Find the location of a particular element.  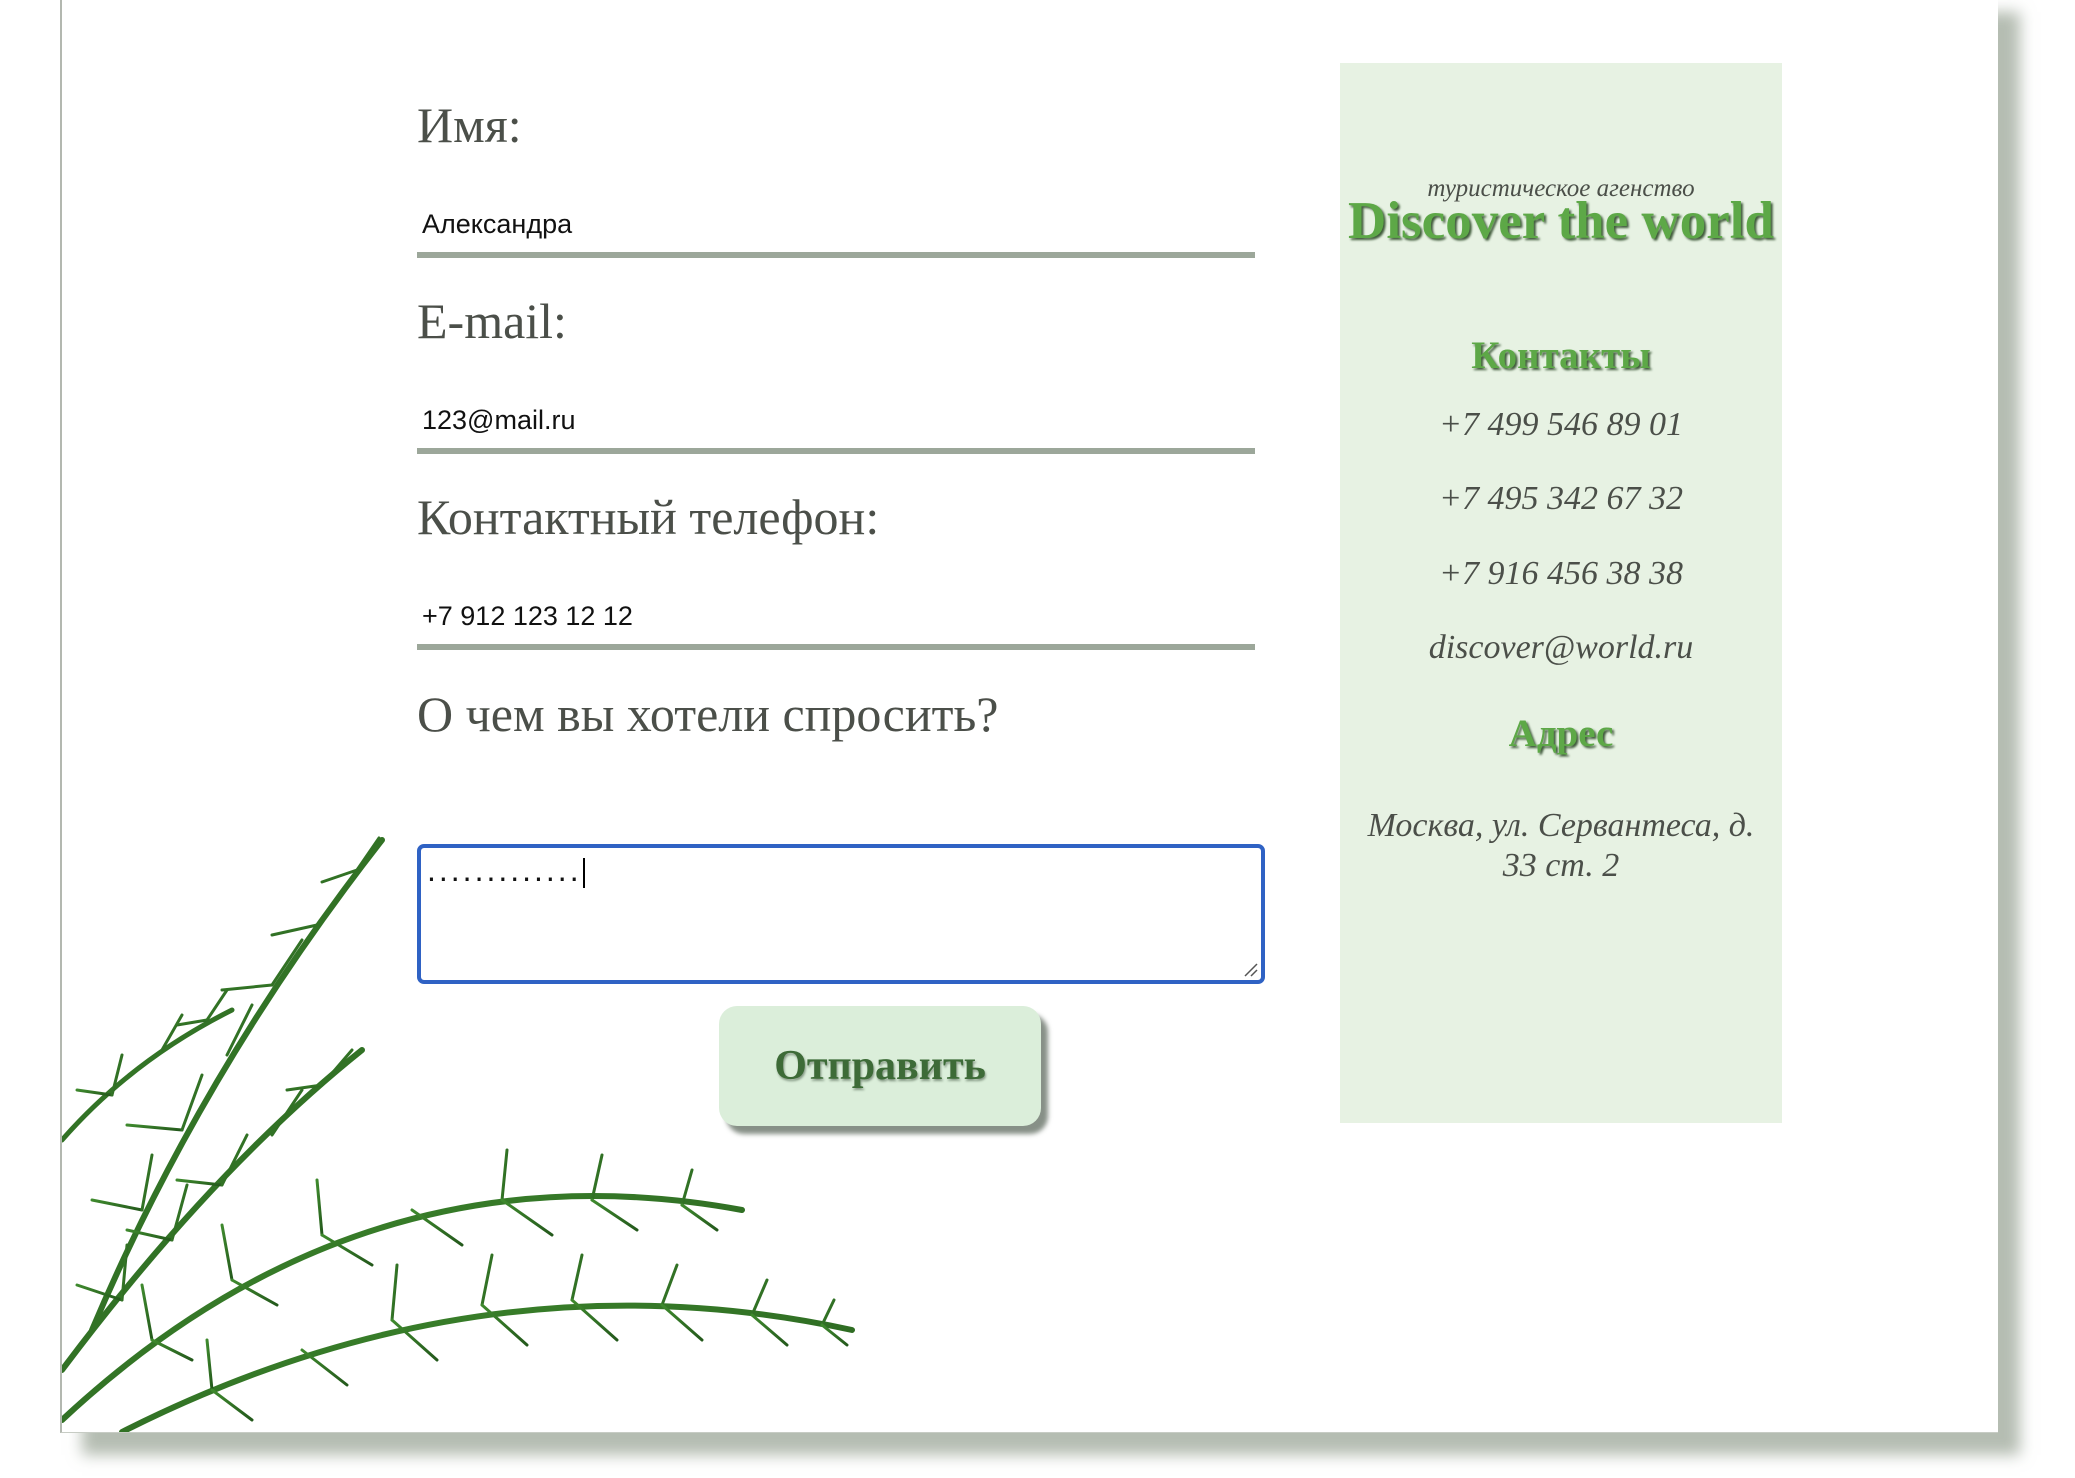

name-label: Имя: is located at coordinates (469, 125).